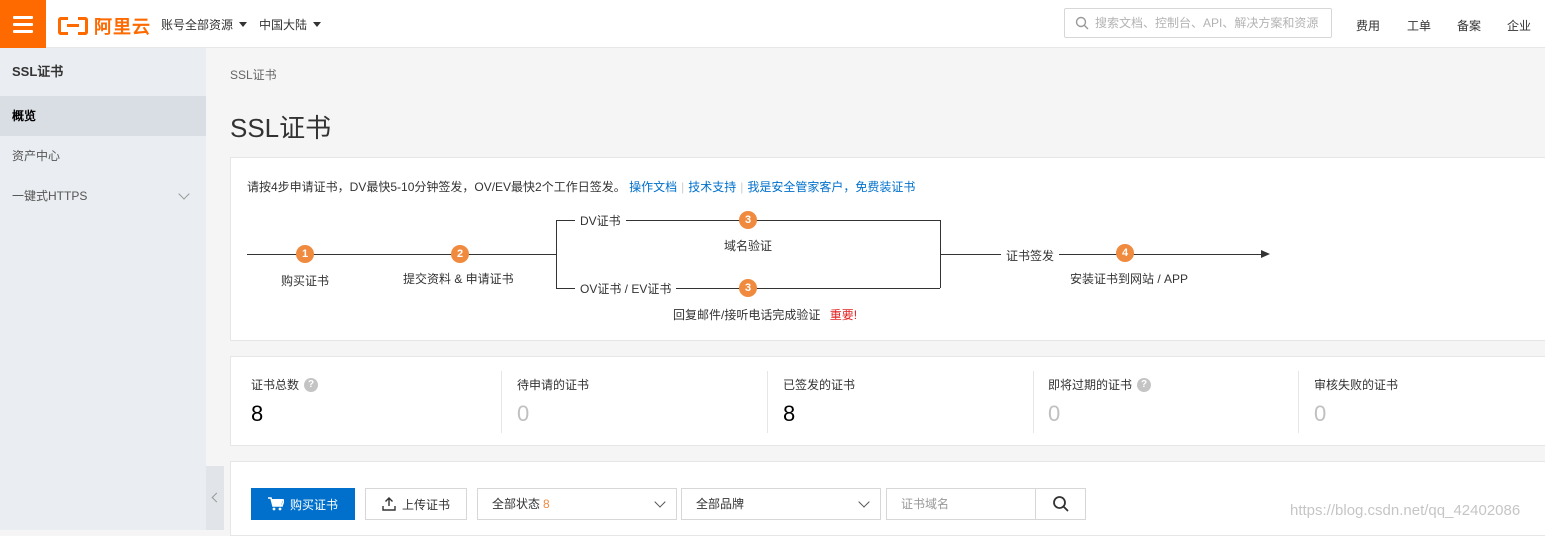  I want to click on top-navbar: 阿里云 账号全部资源 中国大陆 费用 工单 备案 企业, so click(772, 24).